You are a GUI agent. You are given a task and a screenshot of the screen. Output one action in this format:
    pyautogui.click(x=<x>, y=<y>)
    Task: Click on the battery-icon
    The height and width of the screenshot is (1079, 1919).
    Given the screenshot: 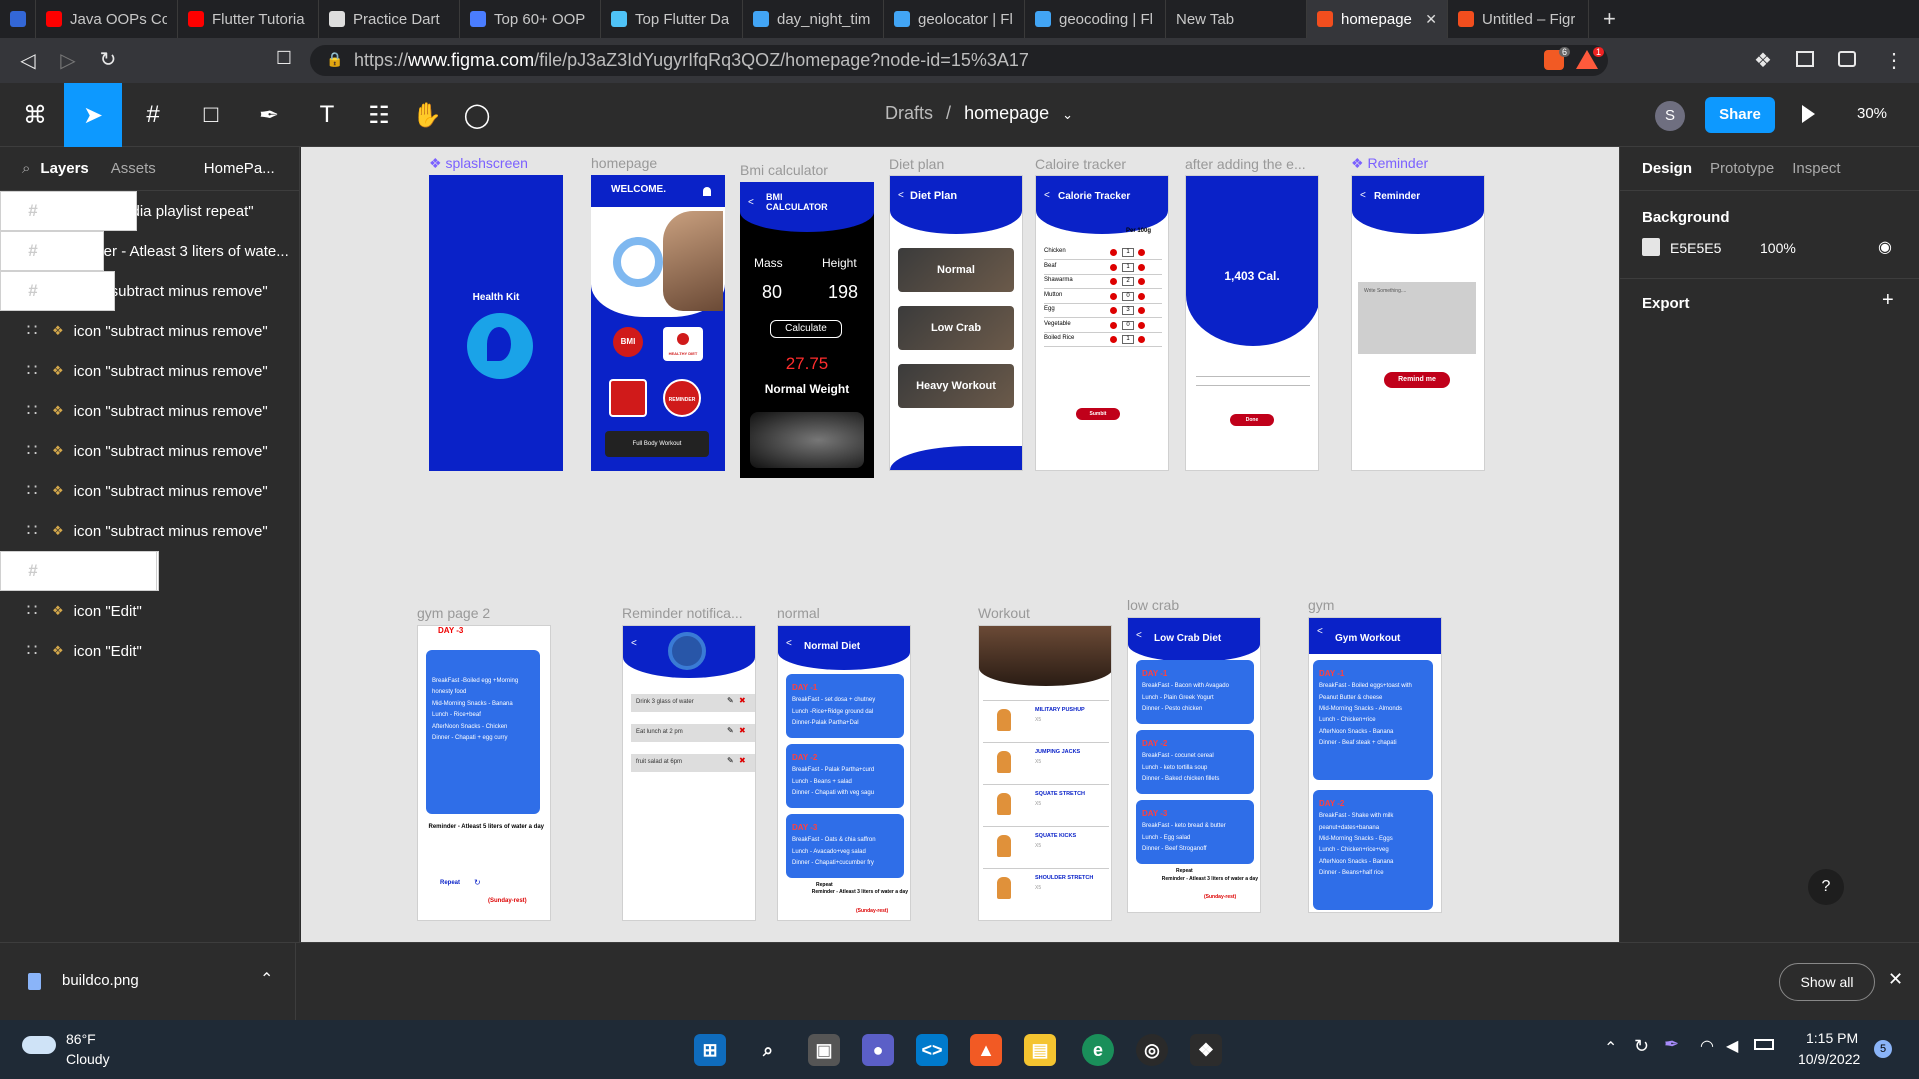 What is the action you would take?
    pyautogui.click(x=1764, y=1044)
    